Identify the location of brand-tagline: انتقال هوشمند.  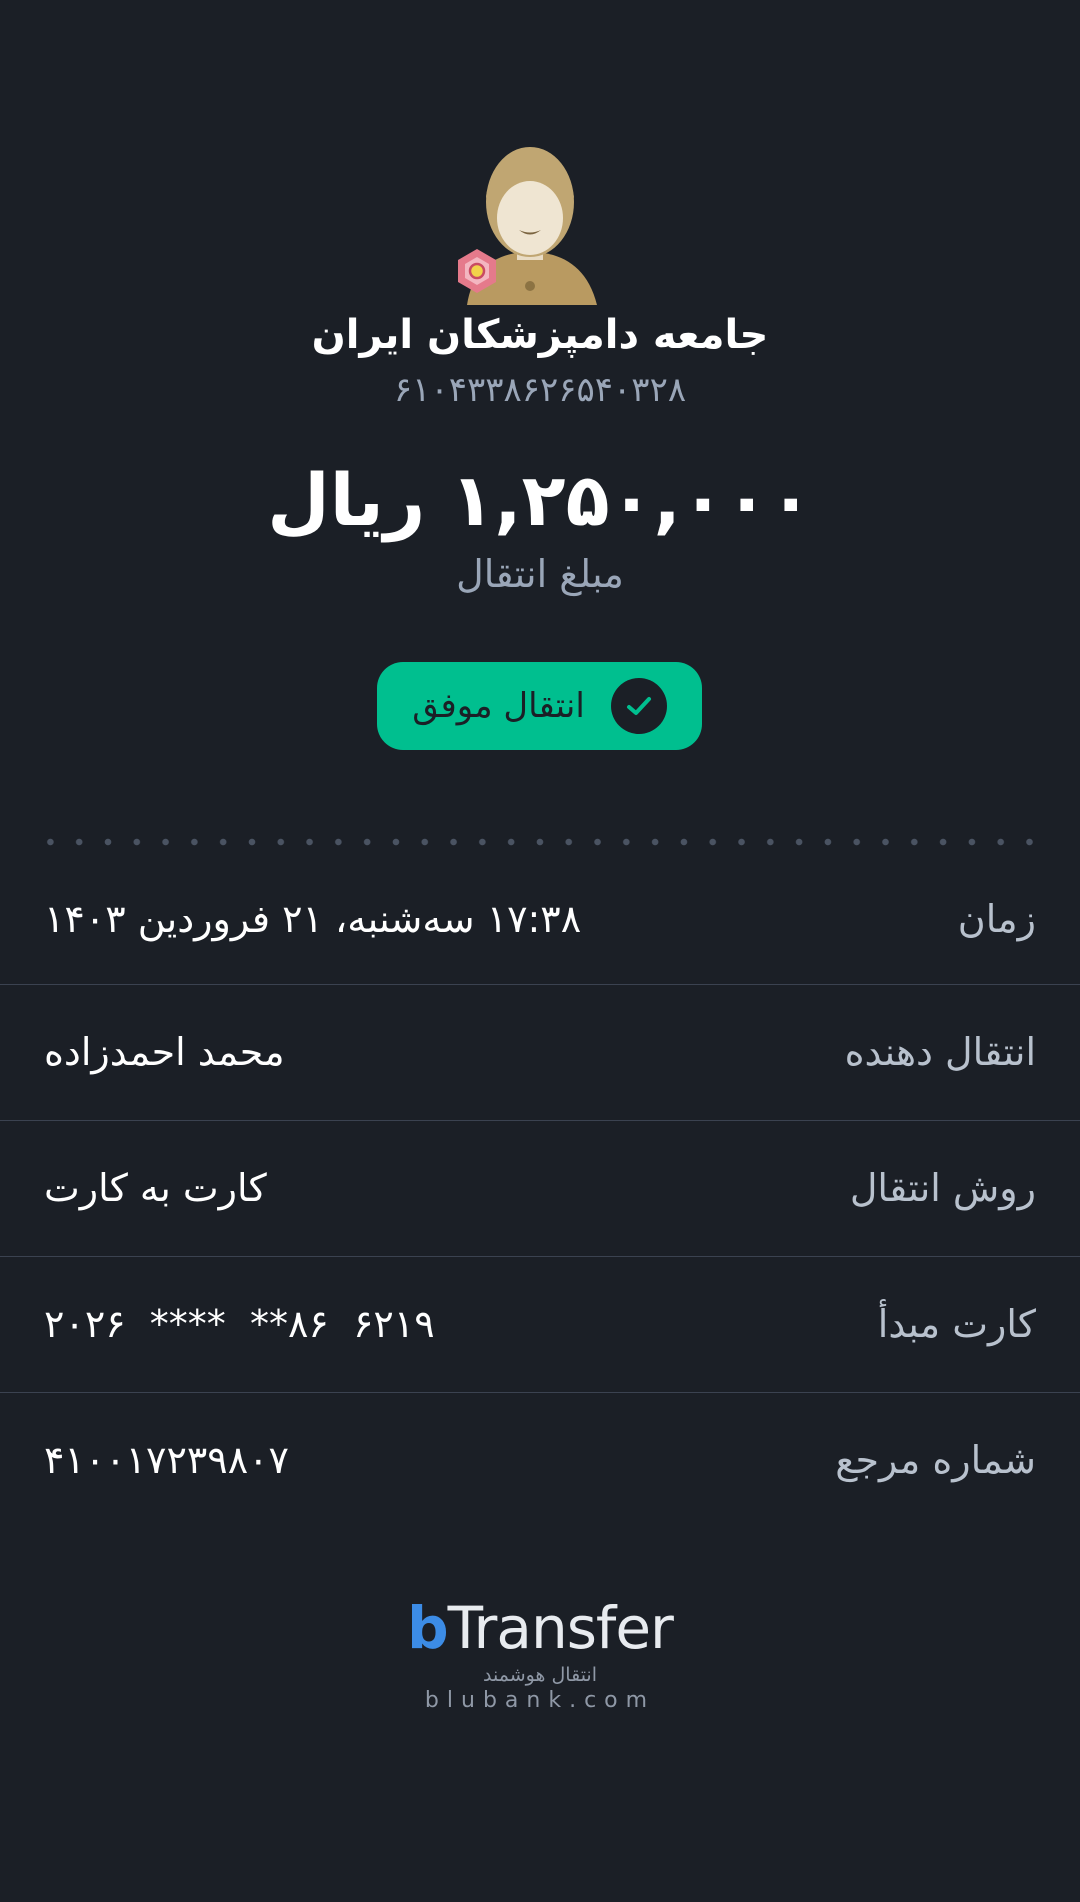
(540, 1675).